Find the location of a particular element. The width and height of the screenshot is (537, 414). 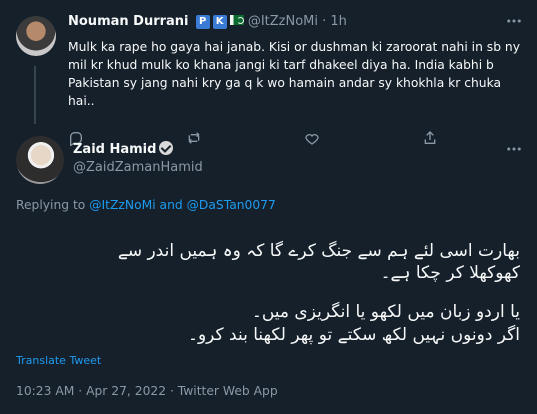

replying-to-label: Replying to is located at coordinates (51, 205).